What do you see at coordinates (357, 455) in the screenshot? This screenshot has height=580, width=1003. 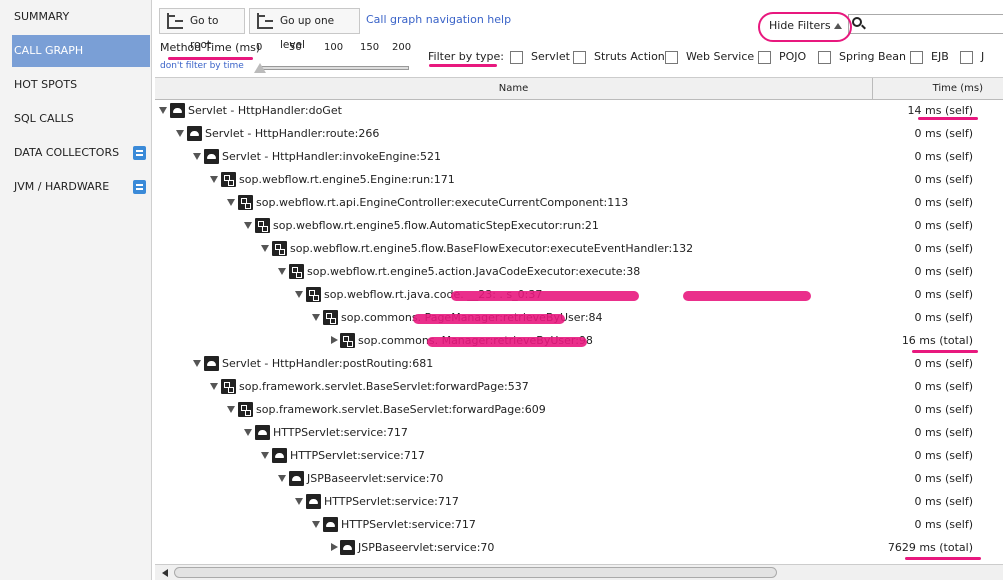 I see `method-name: HTTPServlet:service:717` at bounding box center [357, 455].